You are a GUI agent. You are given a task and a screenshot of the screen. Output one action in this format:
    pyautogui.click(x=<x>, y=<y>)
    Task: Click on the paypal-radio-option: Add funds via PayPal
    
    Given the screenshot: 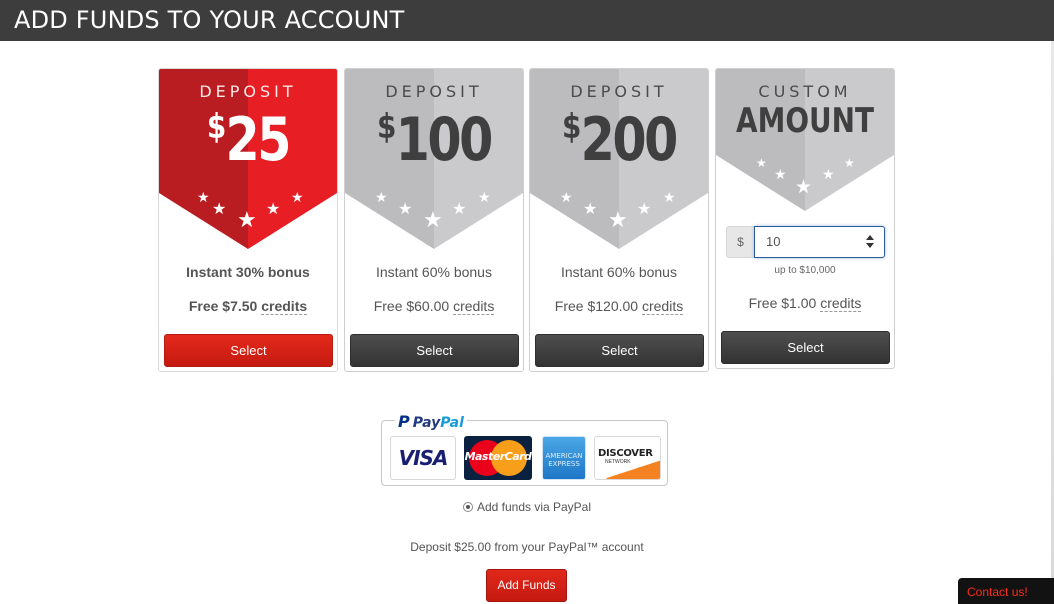 What is the action you would take?
    pyautogui.click(x=527, y=507)
    